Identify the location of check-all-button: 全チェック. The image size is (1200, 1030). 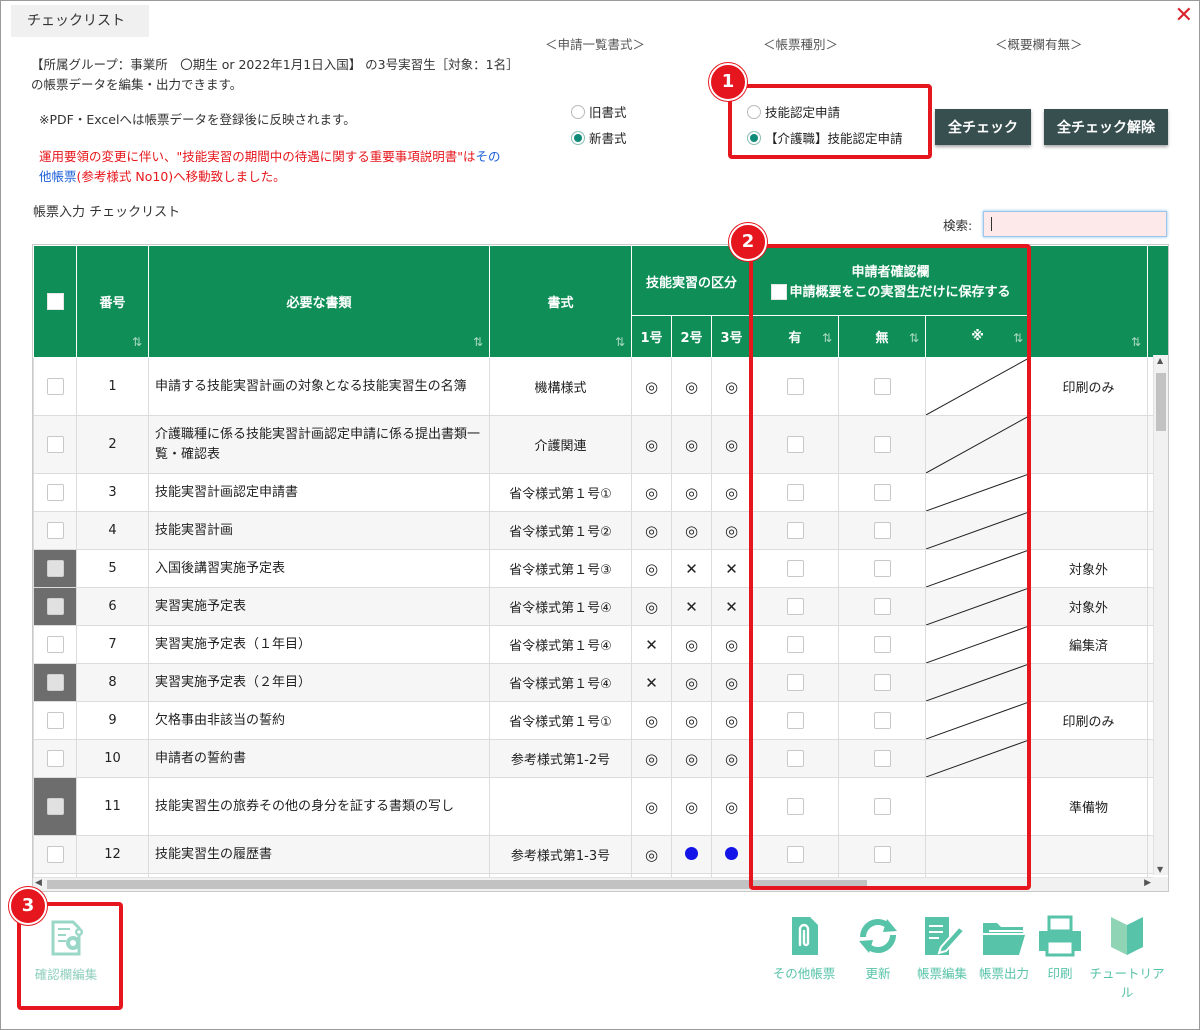
(983, 127).